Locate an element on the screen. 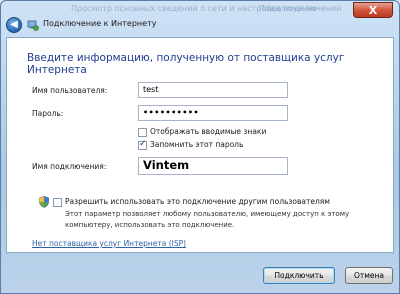  show-chars-label: Отображать вводимые знаки is located at coordinates (208, 131).